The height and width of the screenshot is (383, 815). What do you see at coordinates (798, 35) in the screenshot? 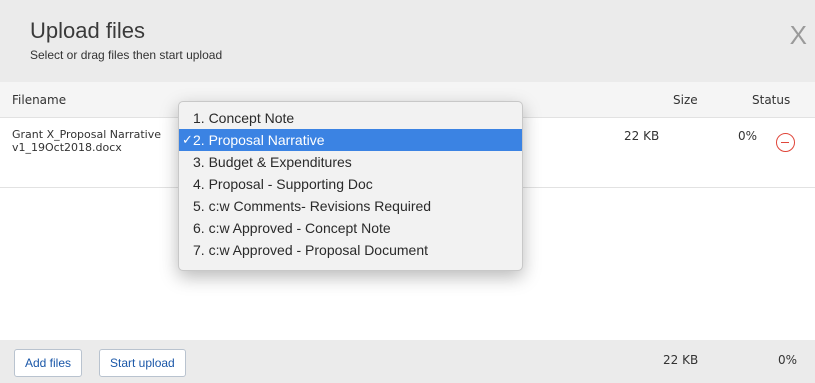
I see `close-icon: X` at bounding box center [798, 35].